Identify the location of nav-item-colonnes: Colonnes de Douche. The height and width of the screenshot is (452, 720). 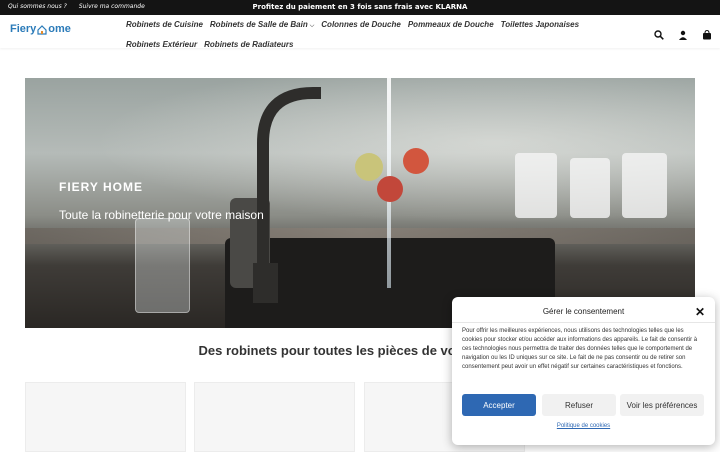
(361, 25).